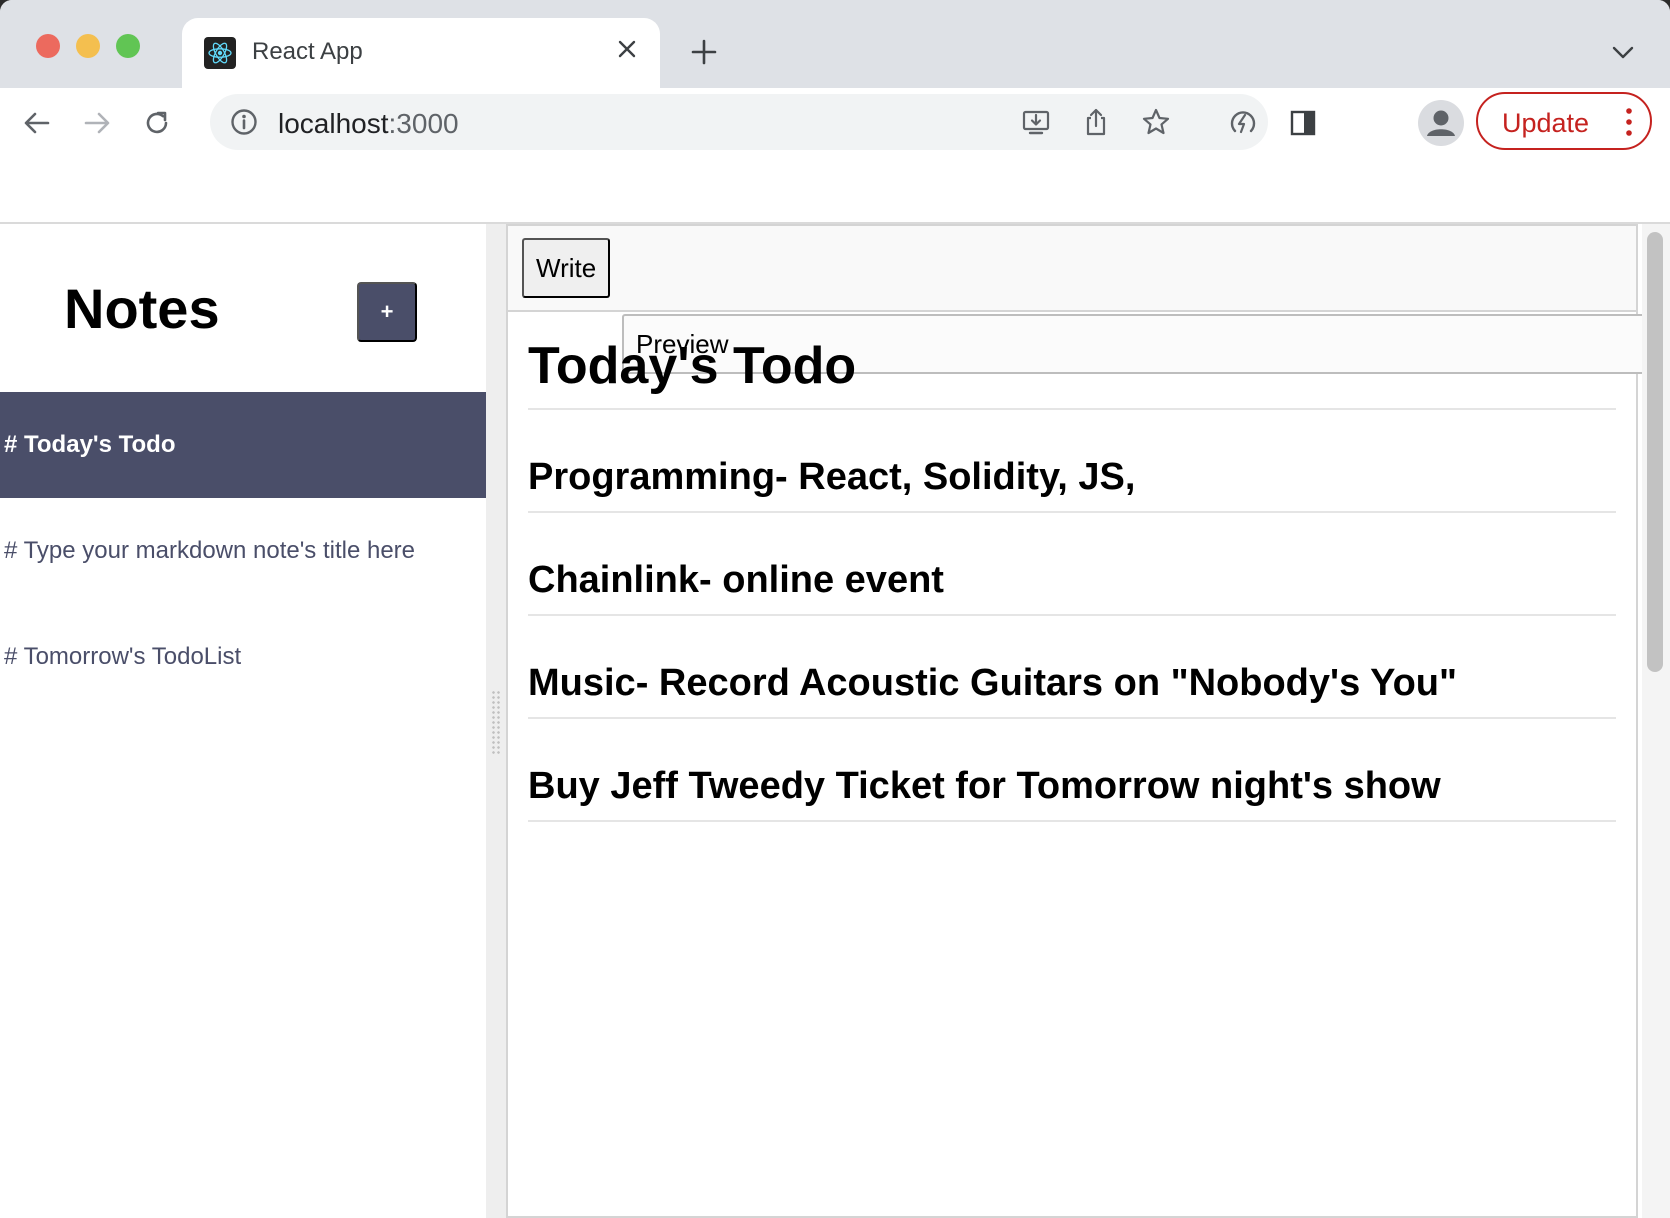 The height and width of the screenshot is (1218, 1670). Describe the element at coordinates (157, 123) in the screenshot. I see `reload-icon` at that location.